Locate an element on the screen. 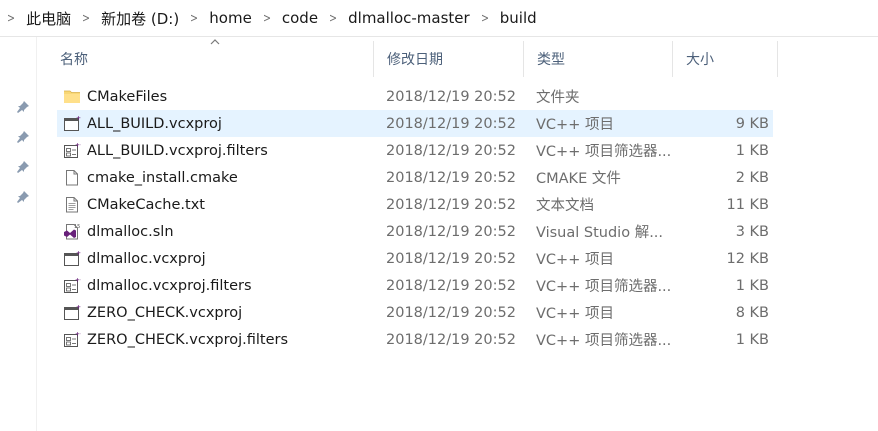 The height and width of the screenshot is (431, 878). file-name: CMakeFiles is located at coordinates (127, 96).